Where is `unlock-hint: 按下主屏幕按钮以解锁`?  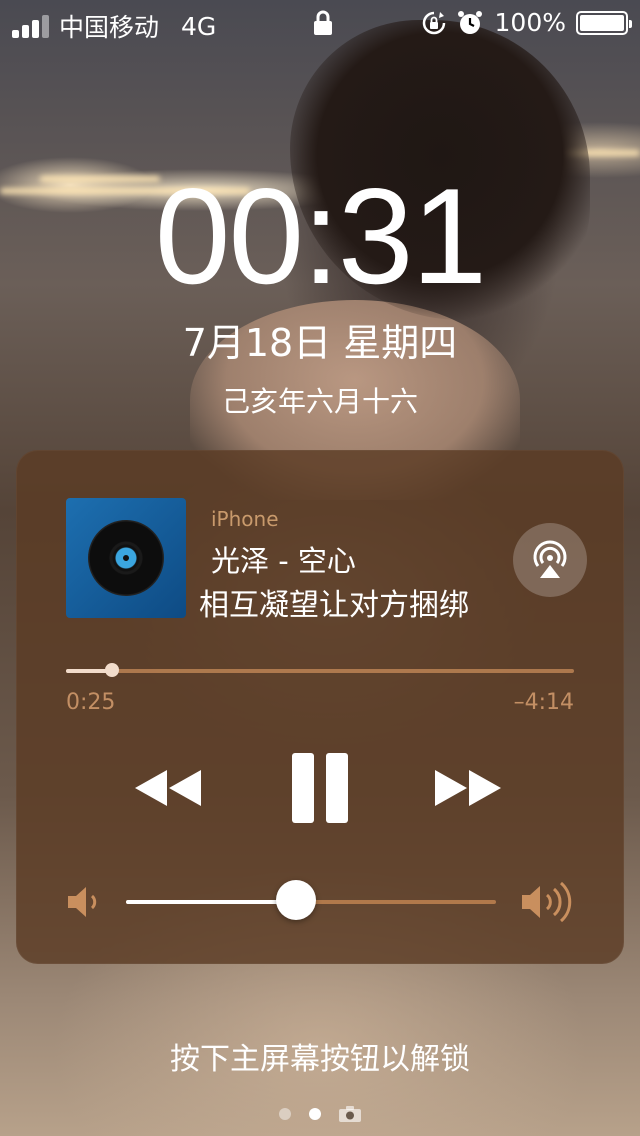
unlock-hint: 按下主屏幕按钮以解锁 is located at coordinates (320, 1059).